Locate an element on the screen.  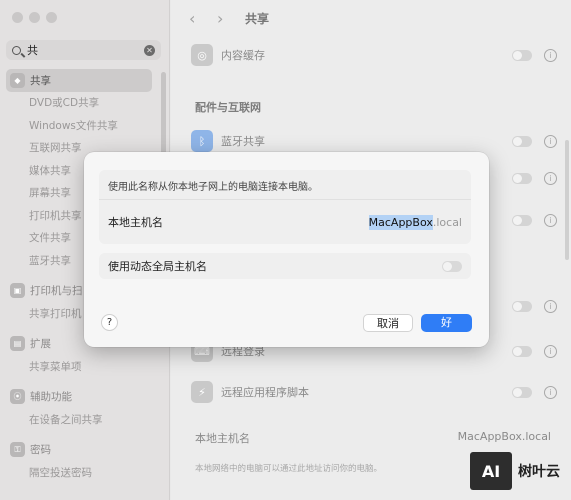
sidebar-item-label: 屏幕共享 is located at coordinates (50, 193).